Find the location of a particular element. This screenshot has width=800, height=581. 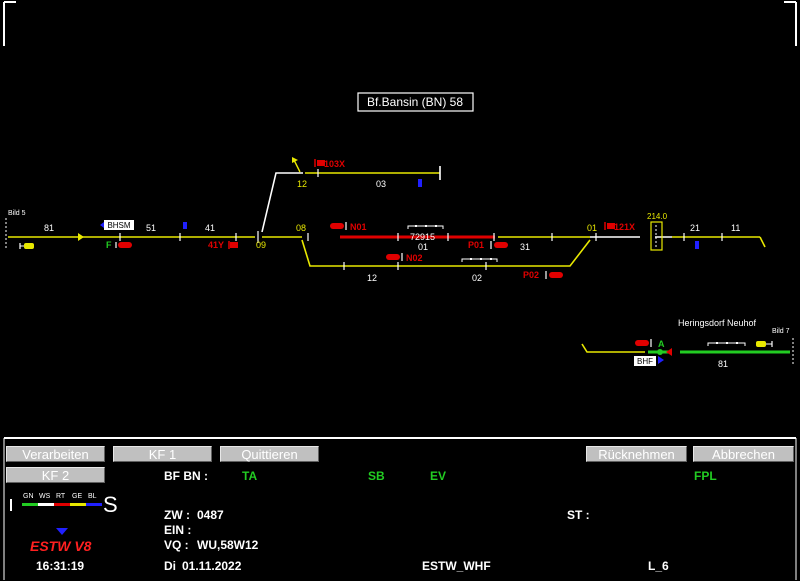

track-81: 81 is located at coordinates (49, 228).